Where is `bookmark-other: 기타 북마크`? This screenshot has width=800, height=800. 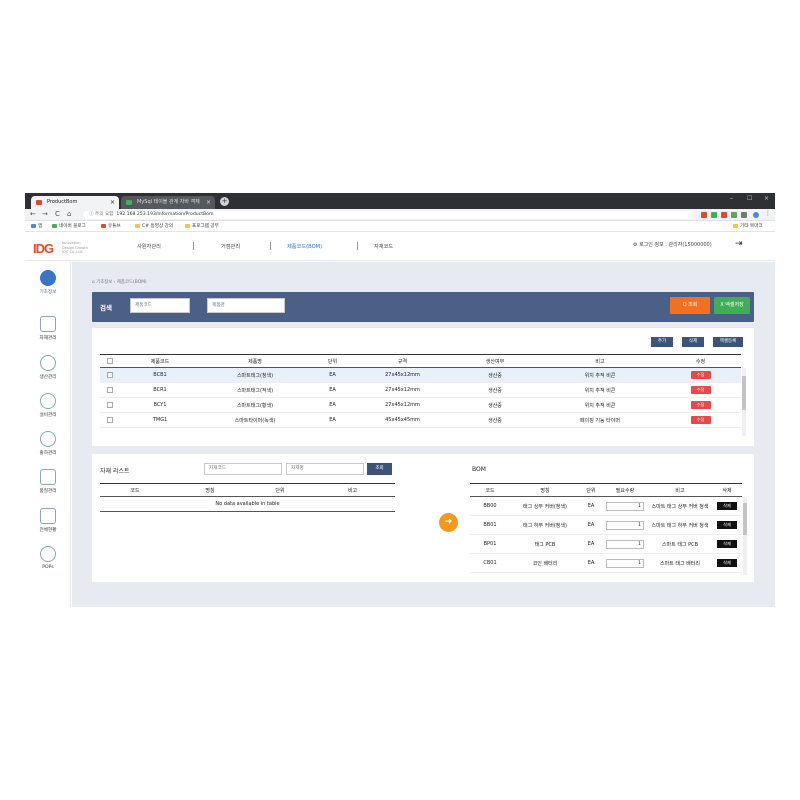 bookmark-other: 기타 북마크 is located at coordinates (748, 226).